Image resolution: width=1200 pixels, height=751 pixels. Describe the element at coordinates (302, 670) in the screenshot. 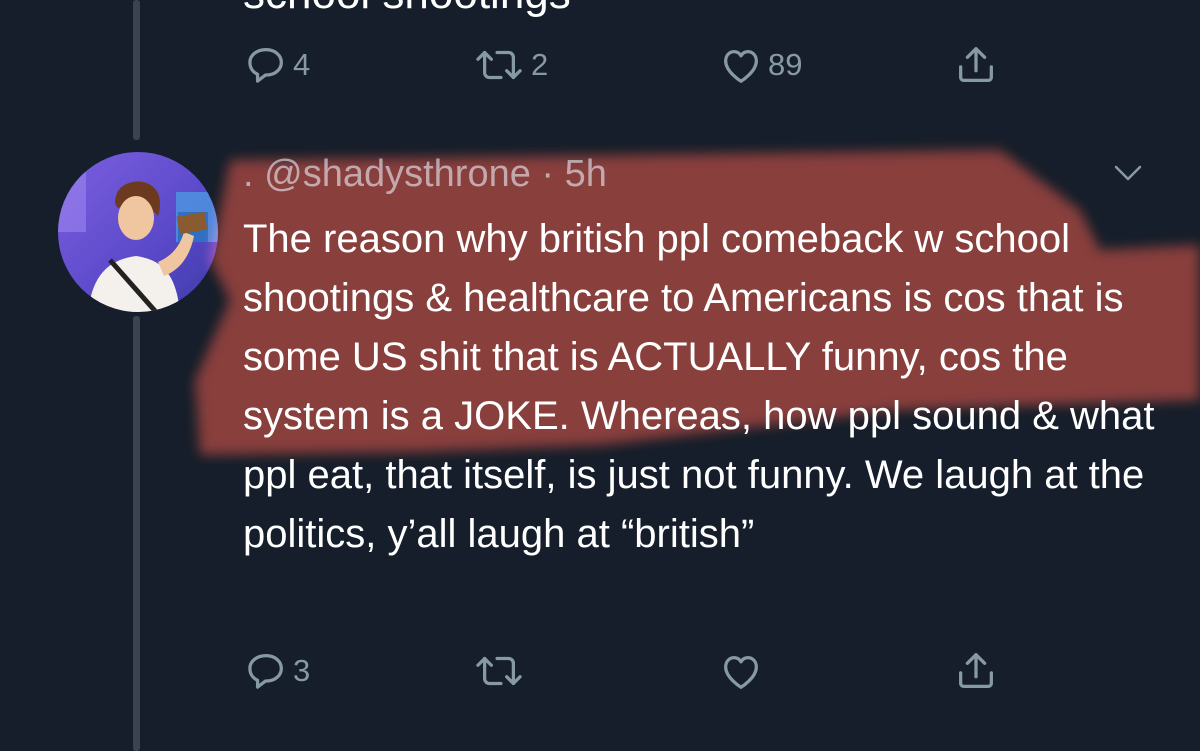

I see `reply-count: 3` at that location.